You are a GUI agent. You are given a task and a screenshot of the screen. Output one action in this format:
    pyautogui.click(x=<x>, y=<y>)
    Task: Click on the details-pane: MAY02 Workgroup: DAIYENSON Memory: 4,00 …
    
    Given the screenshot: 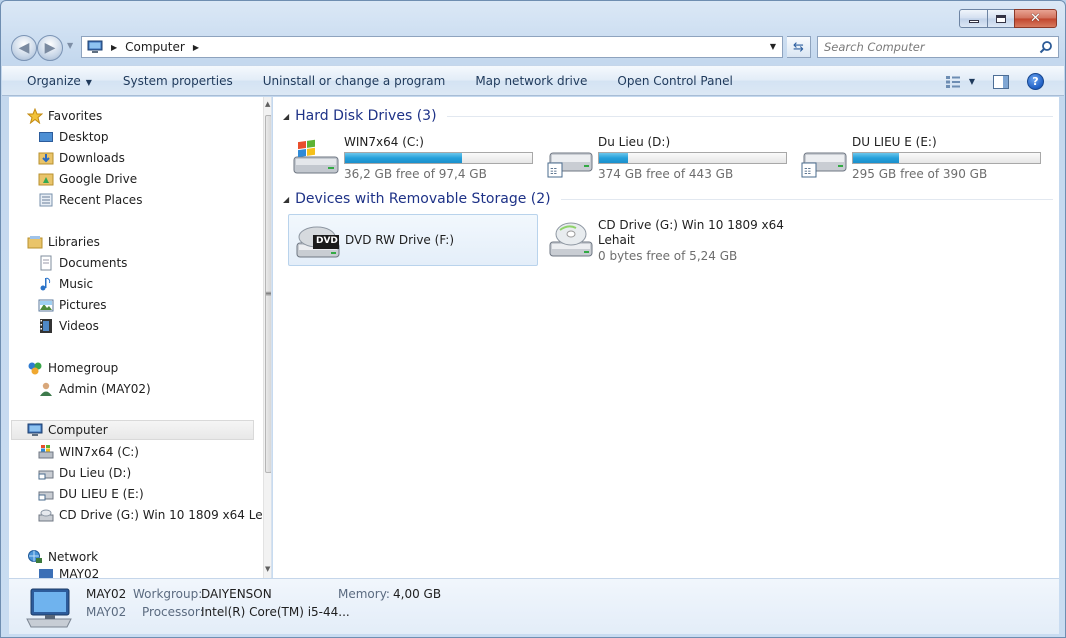 What is the action you would take?
    pyautogui.click(x=534, y=606)
    